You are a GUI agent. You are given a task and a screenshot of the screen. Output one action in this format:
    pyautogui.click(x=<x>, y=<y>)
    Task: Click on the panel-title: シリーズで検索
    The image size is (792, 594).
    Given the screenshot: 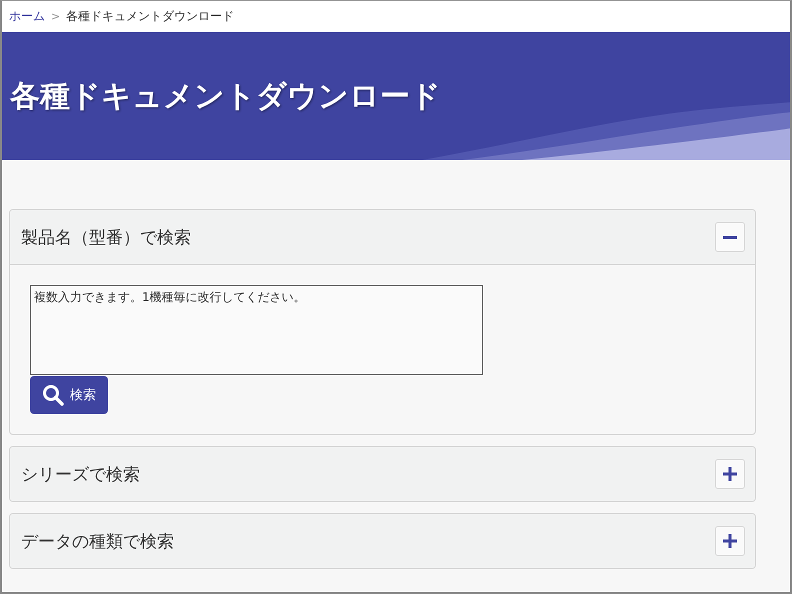 What is the action you would take?
    pyautogui.click(x=80, y=475)
    